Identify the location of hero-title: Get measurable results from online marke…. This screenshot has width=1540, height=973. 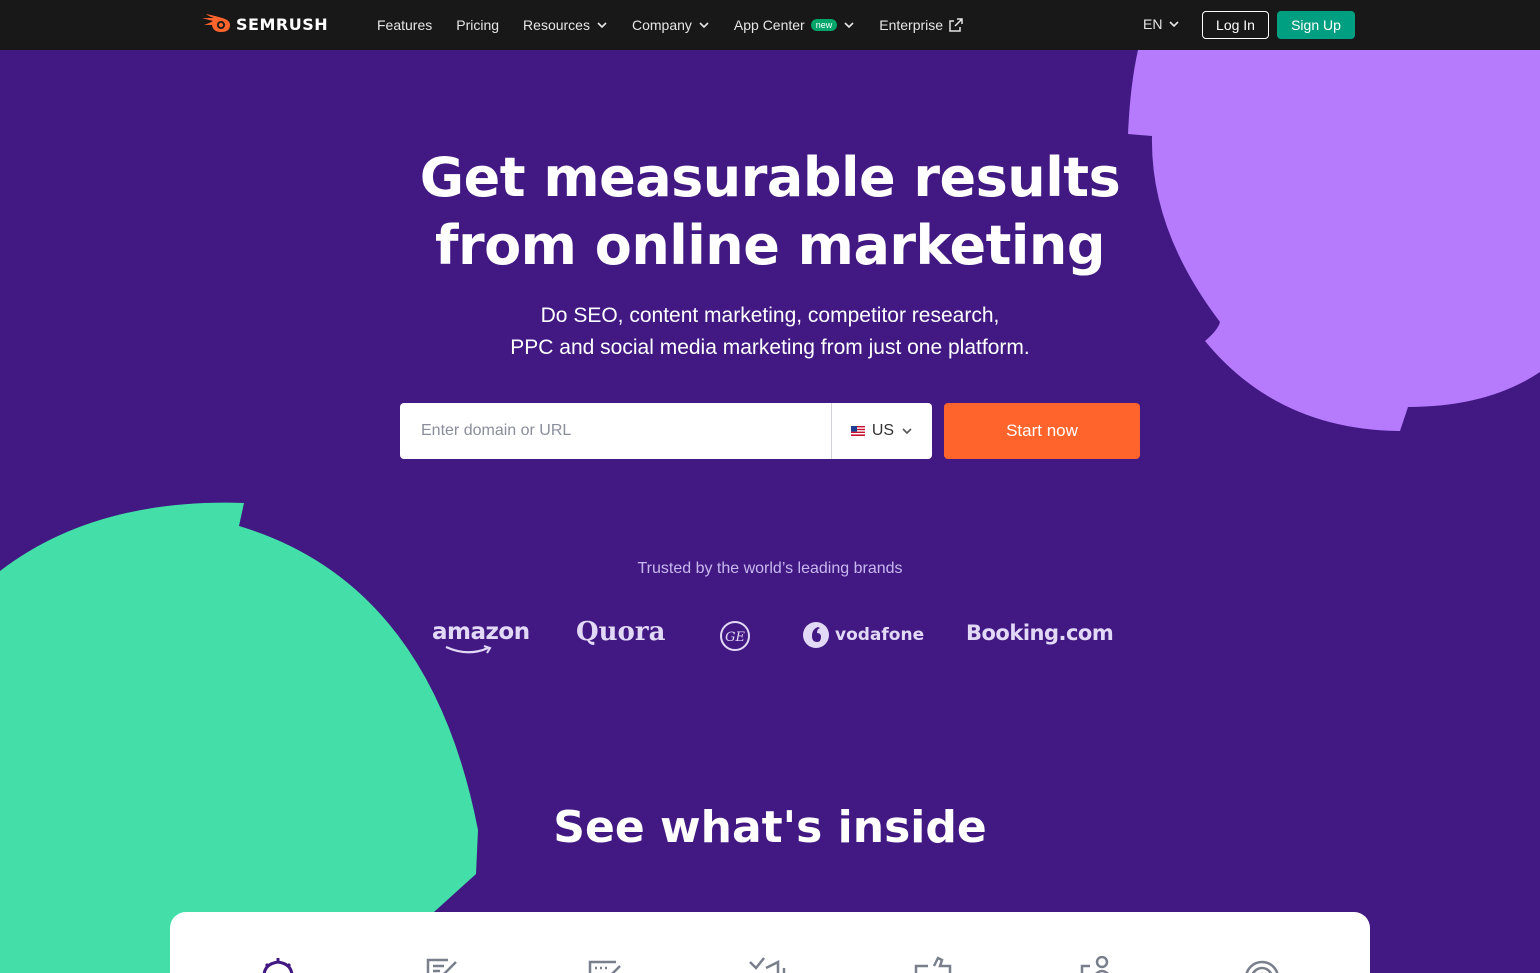
(770, 212).